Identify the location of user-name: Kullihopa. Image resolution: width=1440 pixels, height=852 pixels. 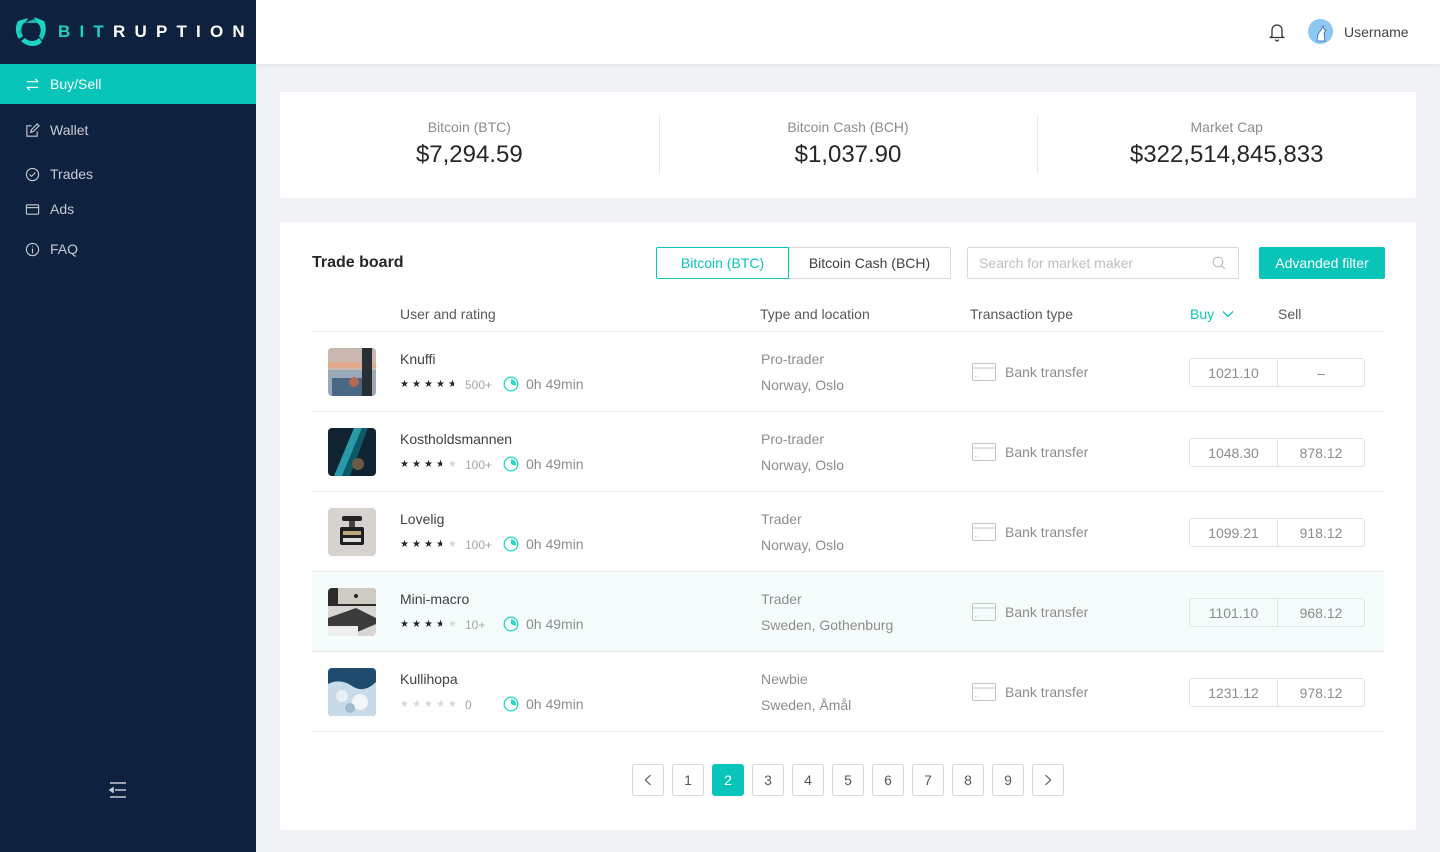
(429, 679).